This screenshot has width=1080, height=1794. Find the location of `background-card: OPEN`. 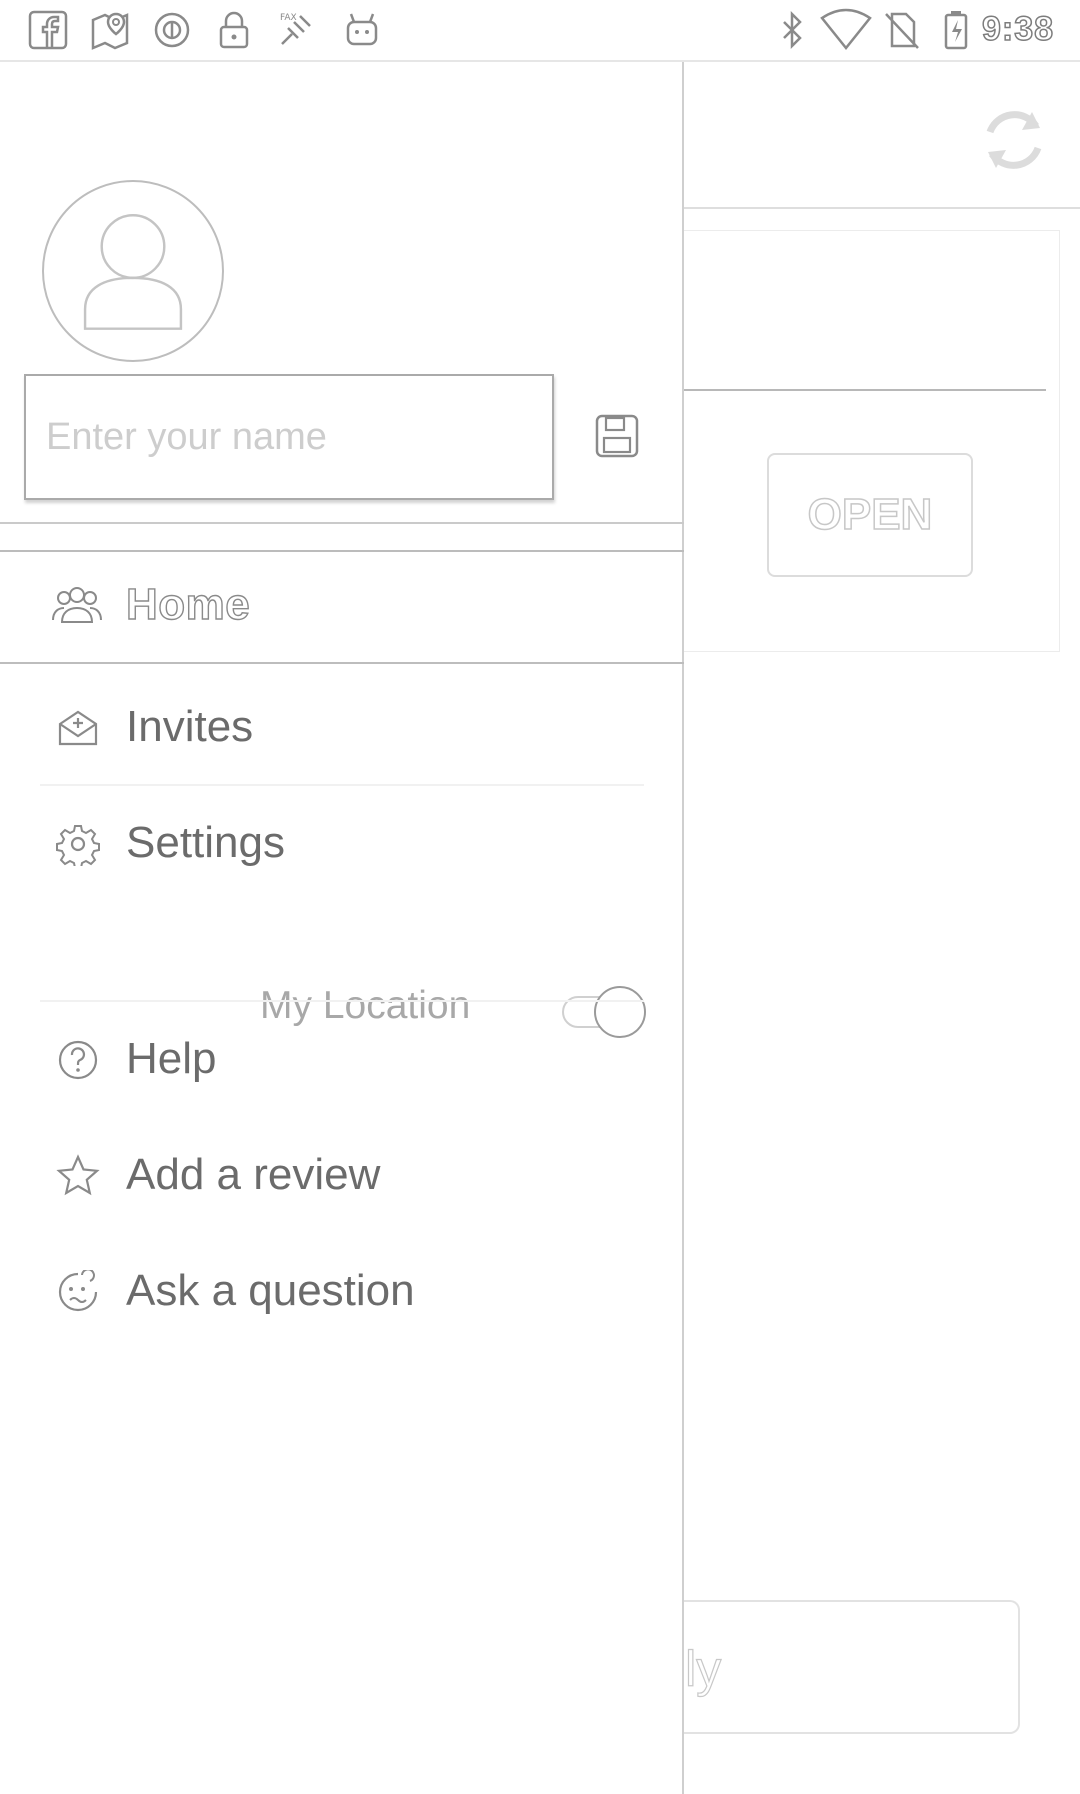

background-card: OPEN is located at coordinates (872, 441).